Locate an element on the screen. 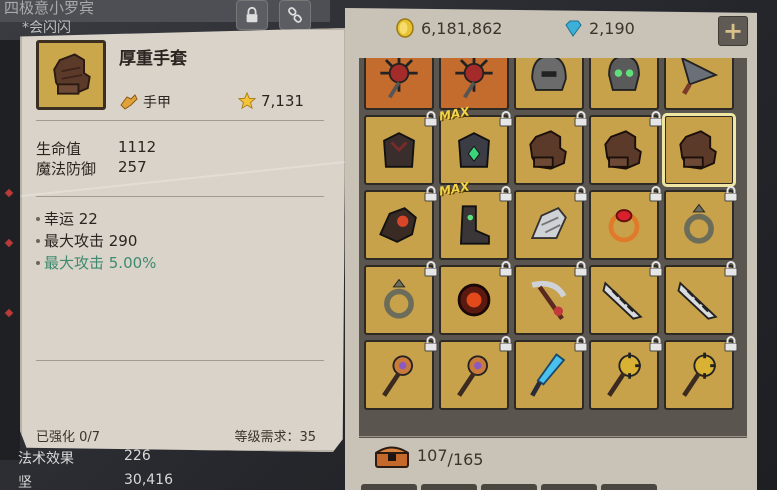 The width and height of the screenshot is (777, 490). stat-label: 生命值 is located at coordinates (59, 149).